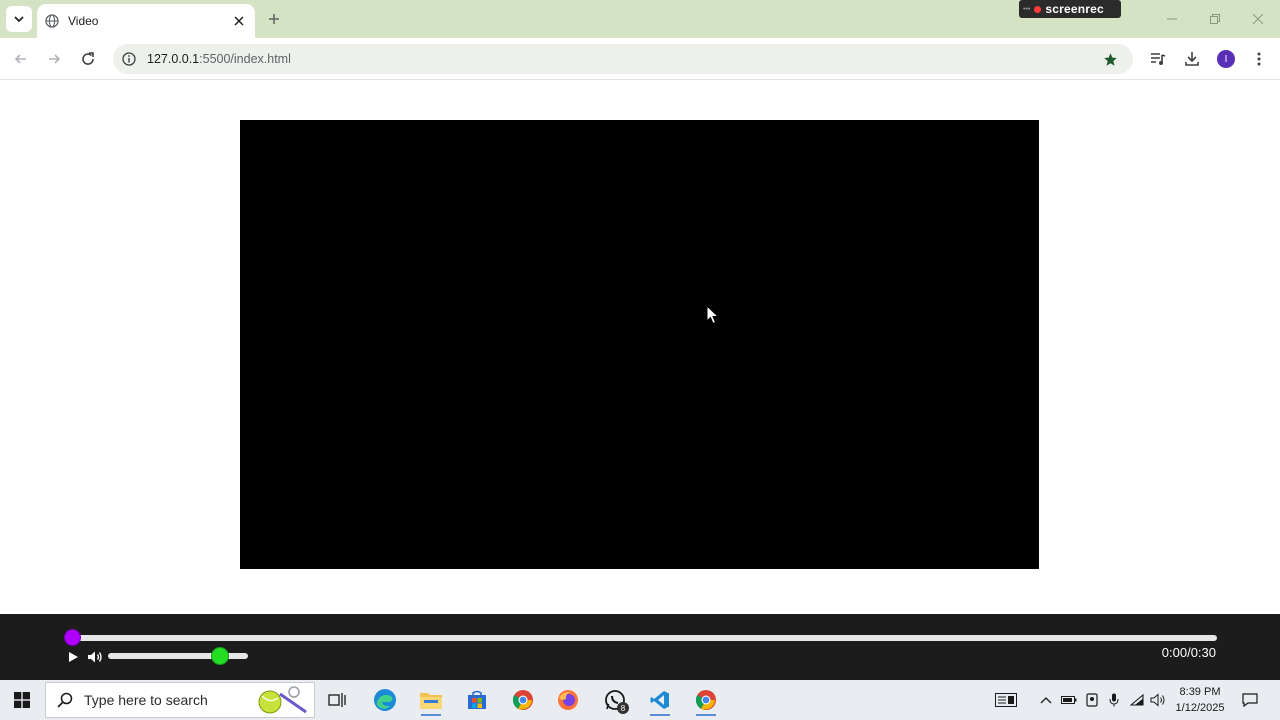  I want to click on tray-microphone, so click(1114, 700).